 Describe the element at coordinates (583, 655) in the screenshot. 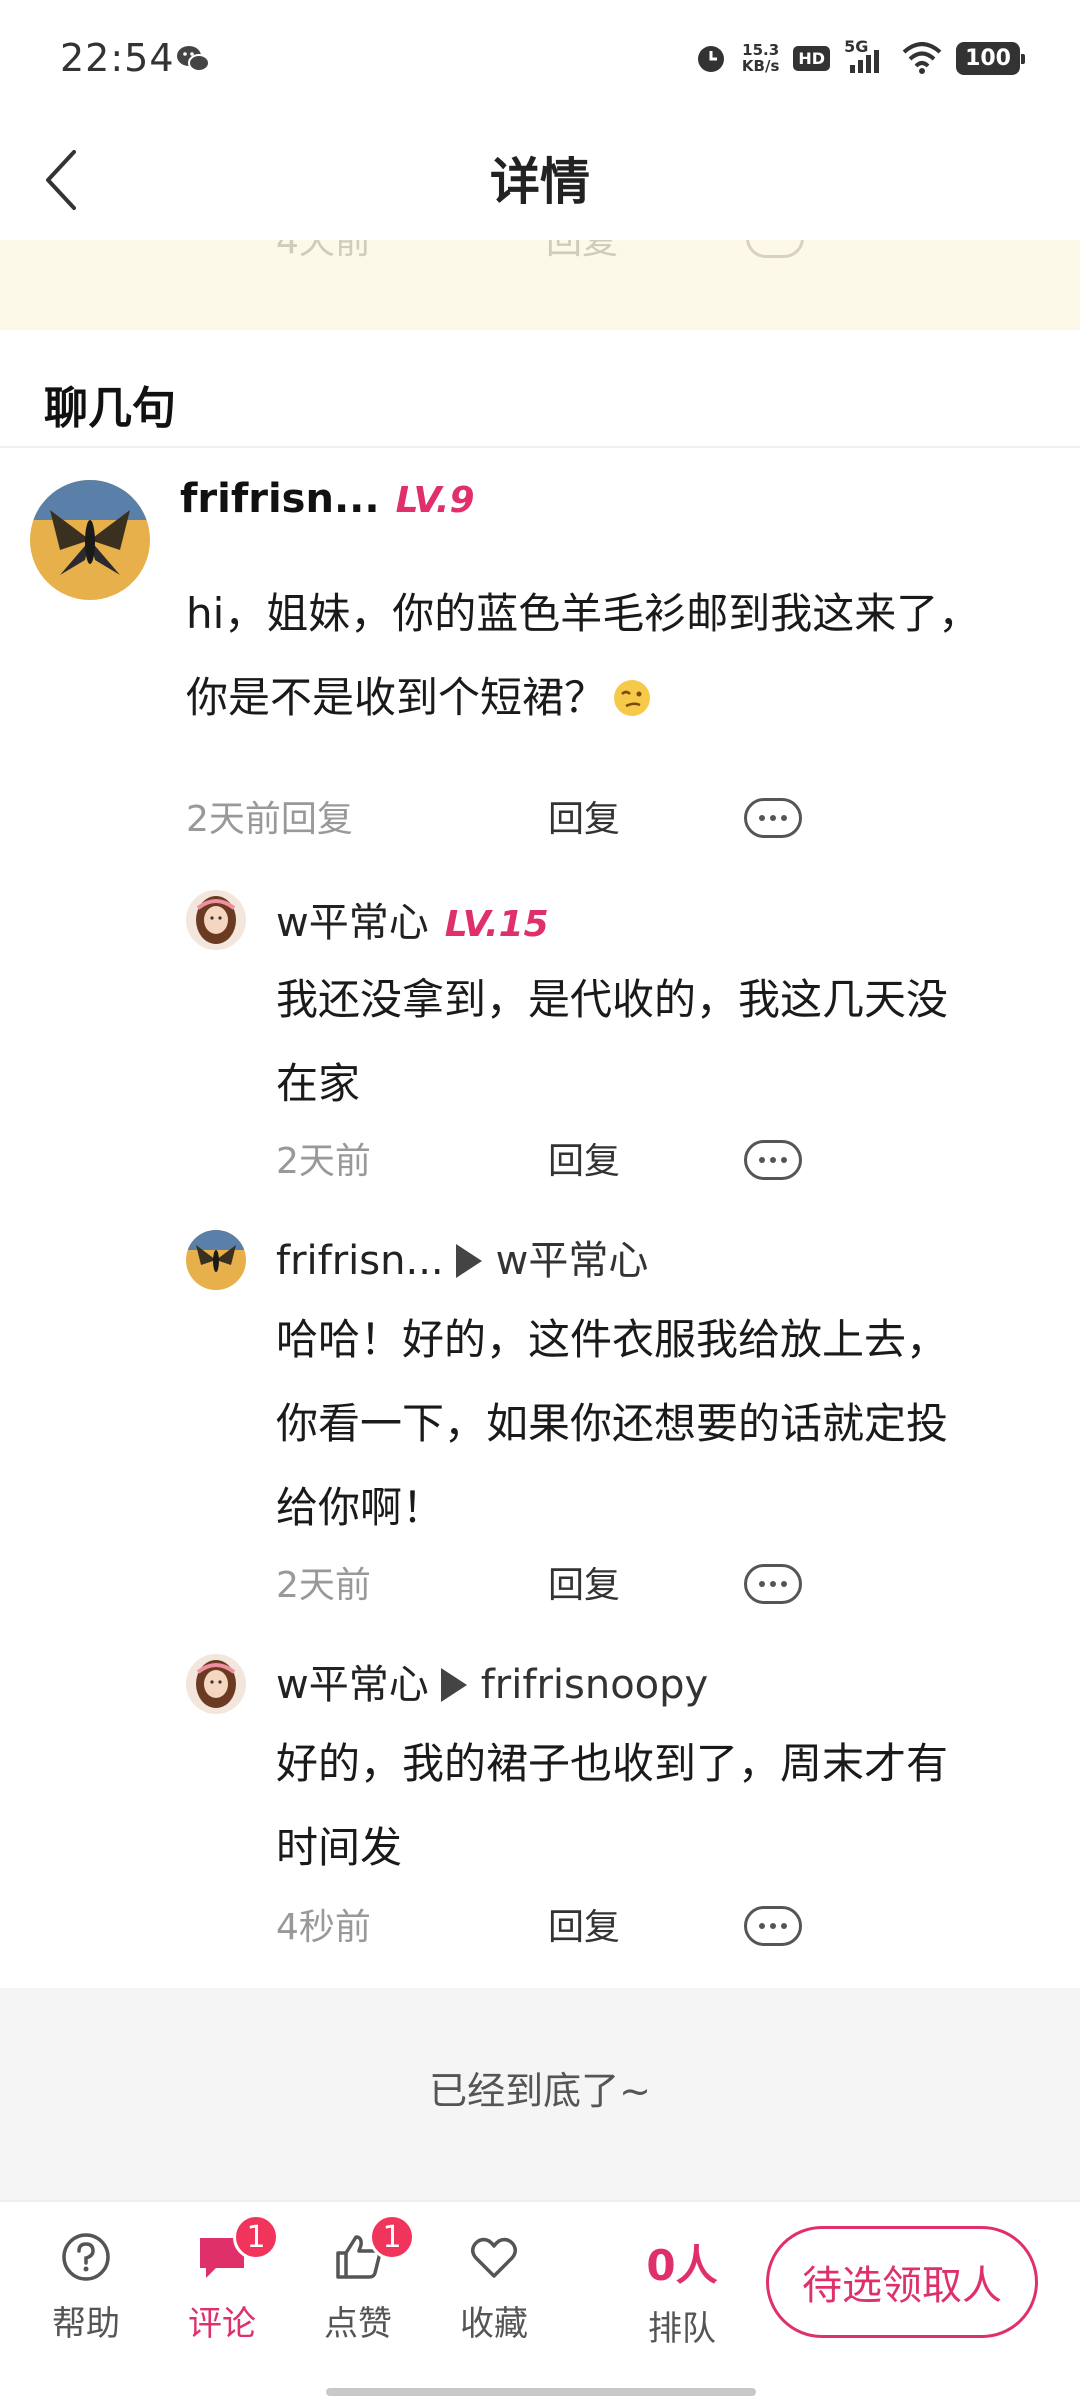

I see `comment-text: hi，姐妹，你的蓝色羊毛衫邮到我这来了， 你是不是收到个短裙？` at that location.